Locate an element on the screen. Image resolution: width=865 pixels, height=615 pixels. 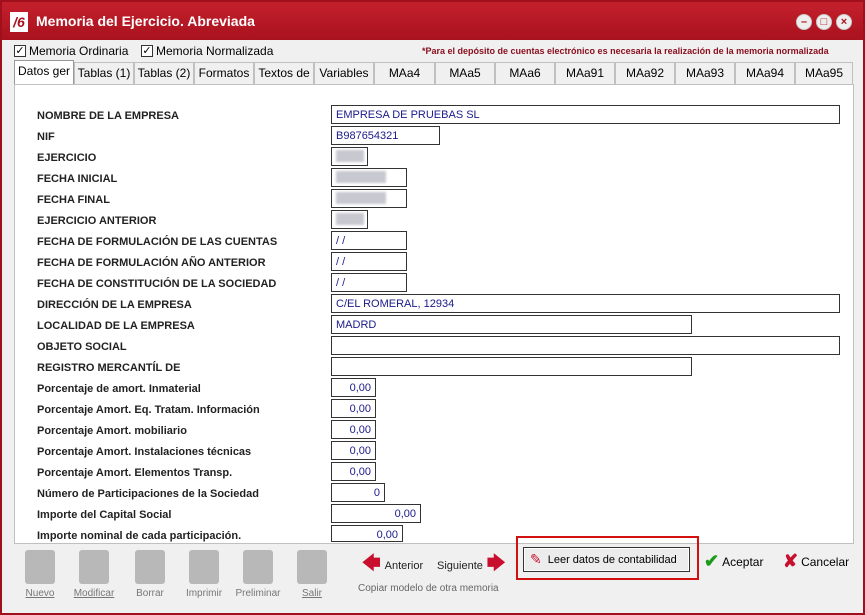
nuevo-button: Nuevo is located at coordinates (40, 574).